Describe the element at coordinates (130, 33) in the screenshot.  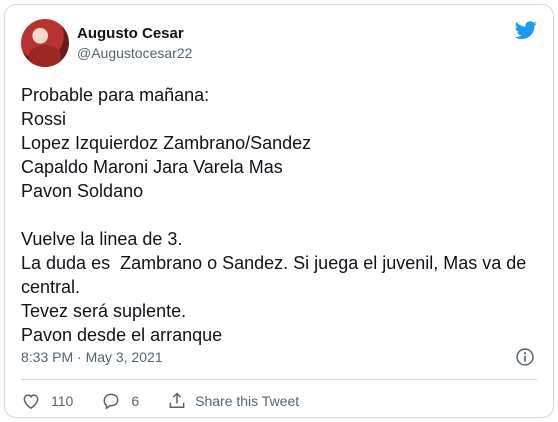
I see `author-display-name: Augusto Cesar` at that location.